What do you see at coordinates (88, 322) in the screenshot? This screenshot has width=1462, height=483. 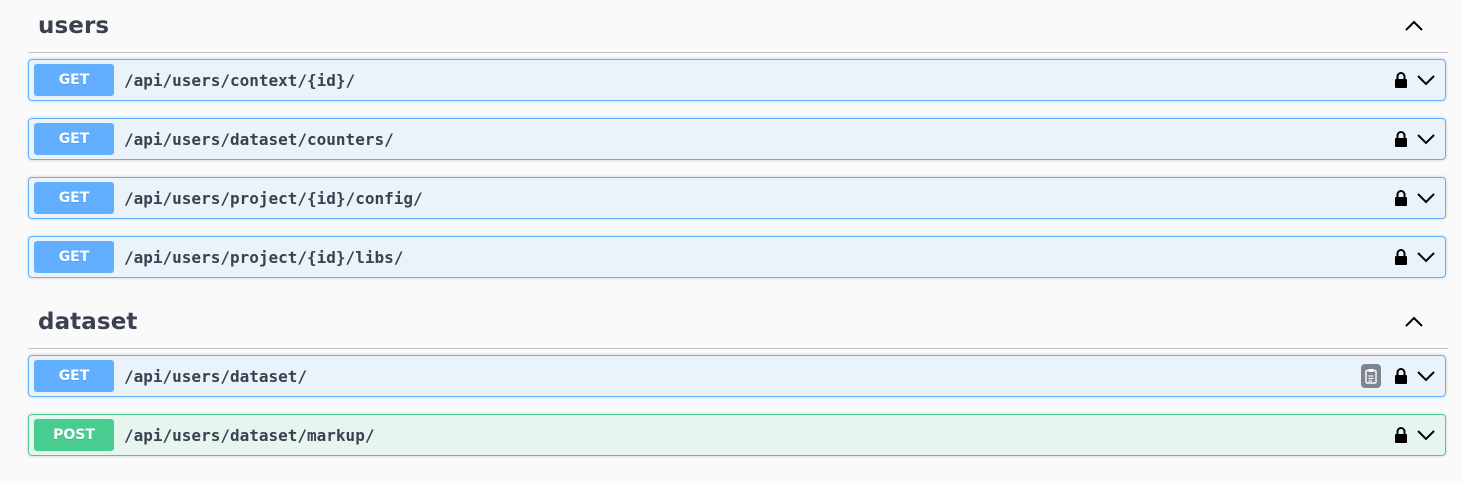 I see `section-title: dataset` at bounding box center [88, 322].